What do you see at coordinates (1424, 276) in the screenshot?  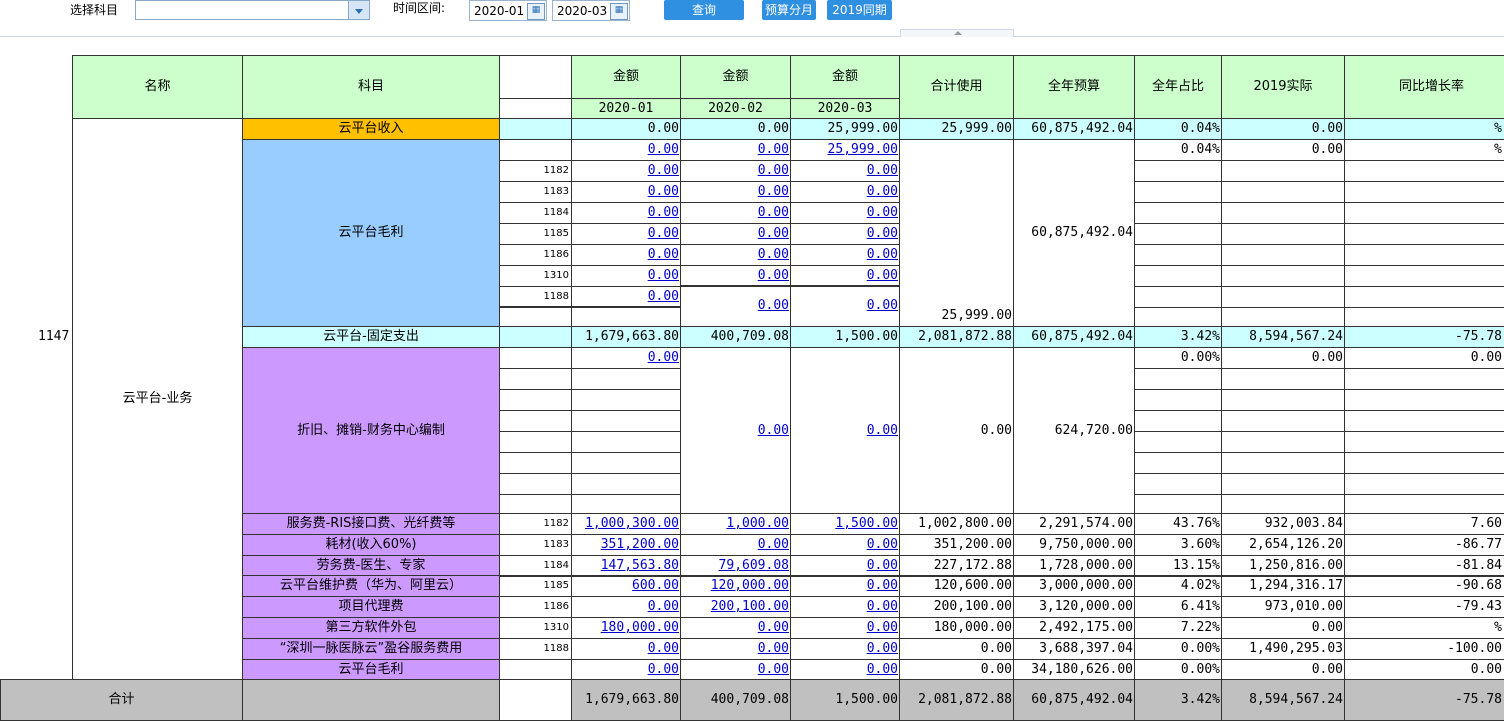 I see `gross-growth-blank` at bounding box center [1424, 276].